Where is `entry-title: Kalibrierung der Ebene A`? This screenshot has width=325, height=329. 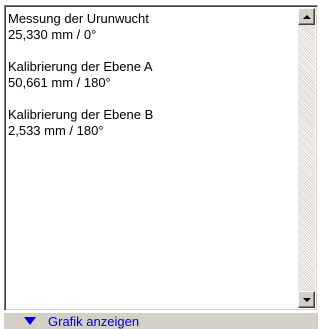
entry-title: Kalibrierung der Ebene A is located at coordinates (80, 66).